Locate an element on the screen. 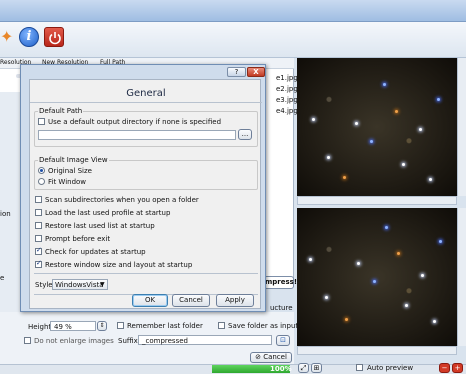  save-folder-checkbox is located at coordinates (221, 325).